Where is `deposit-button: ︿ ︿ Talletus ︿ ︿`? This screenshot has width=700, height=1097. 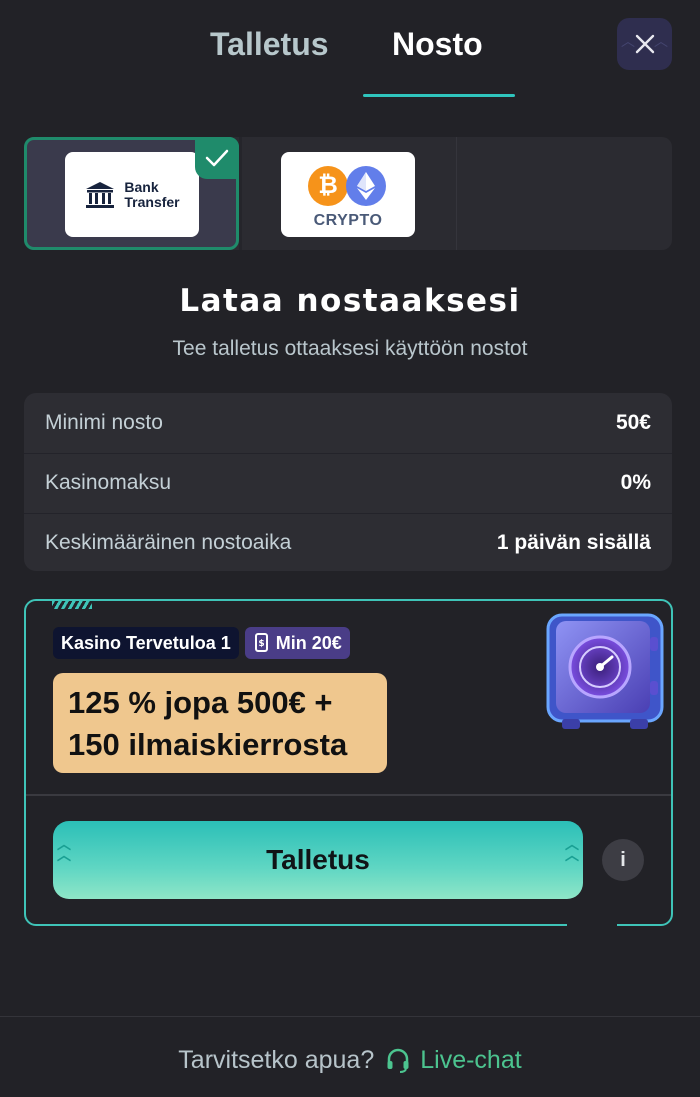 deposit-button: ︿ ︿ Talletus ︿ ︿ is located at coordinates (318, 860).